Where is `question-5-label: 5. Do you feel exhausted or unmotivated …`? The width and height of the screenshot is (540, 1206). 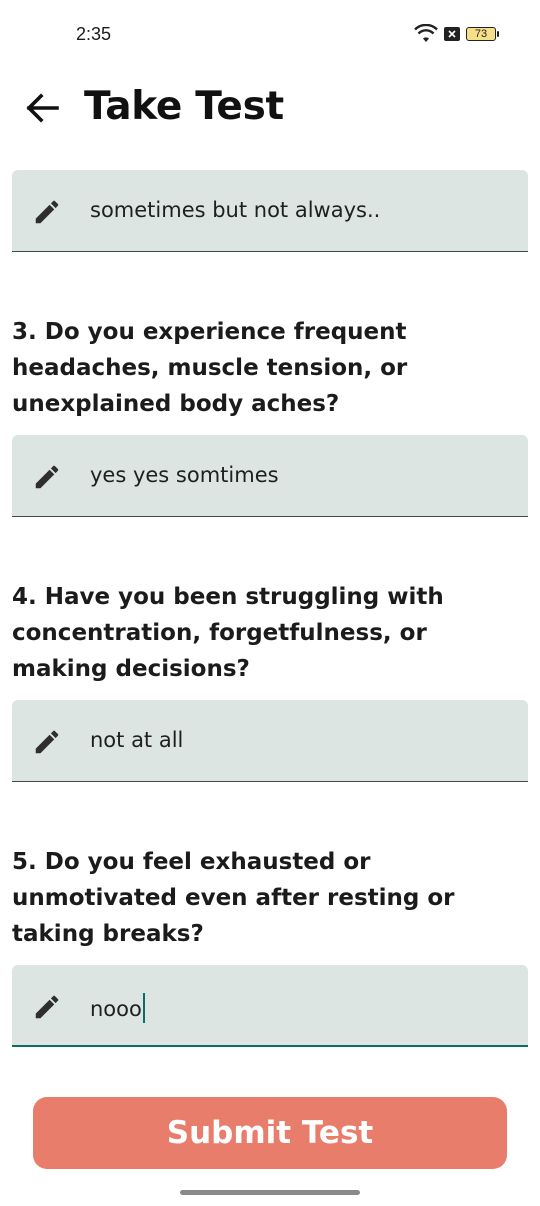
question-5-label: 5. Do you feel exhausted or unmotivated … is located at coordinates (233, 898).